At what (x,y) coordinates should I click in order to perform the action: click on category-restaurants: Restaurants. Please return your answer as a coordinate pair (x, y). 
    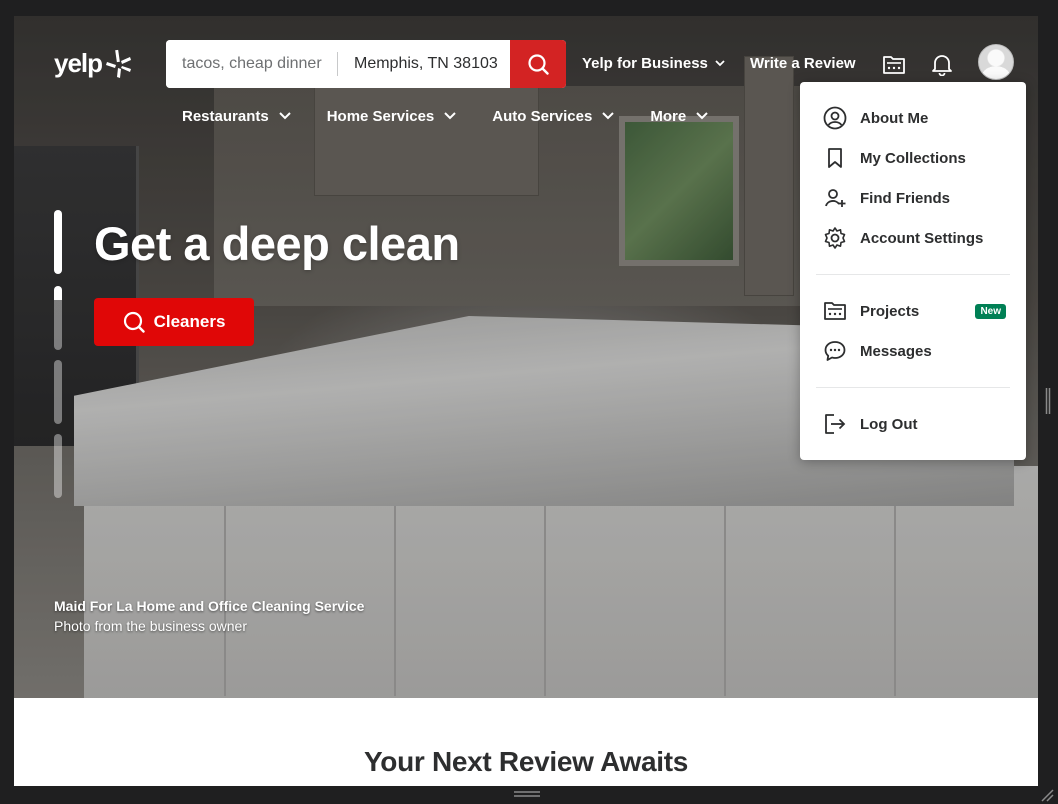
    Looking at the image, I should click on (236, 116).